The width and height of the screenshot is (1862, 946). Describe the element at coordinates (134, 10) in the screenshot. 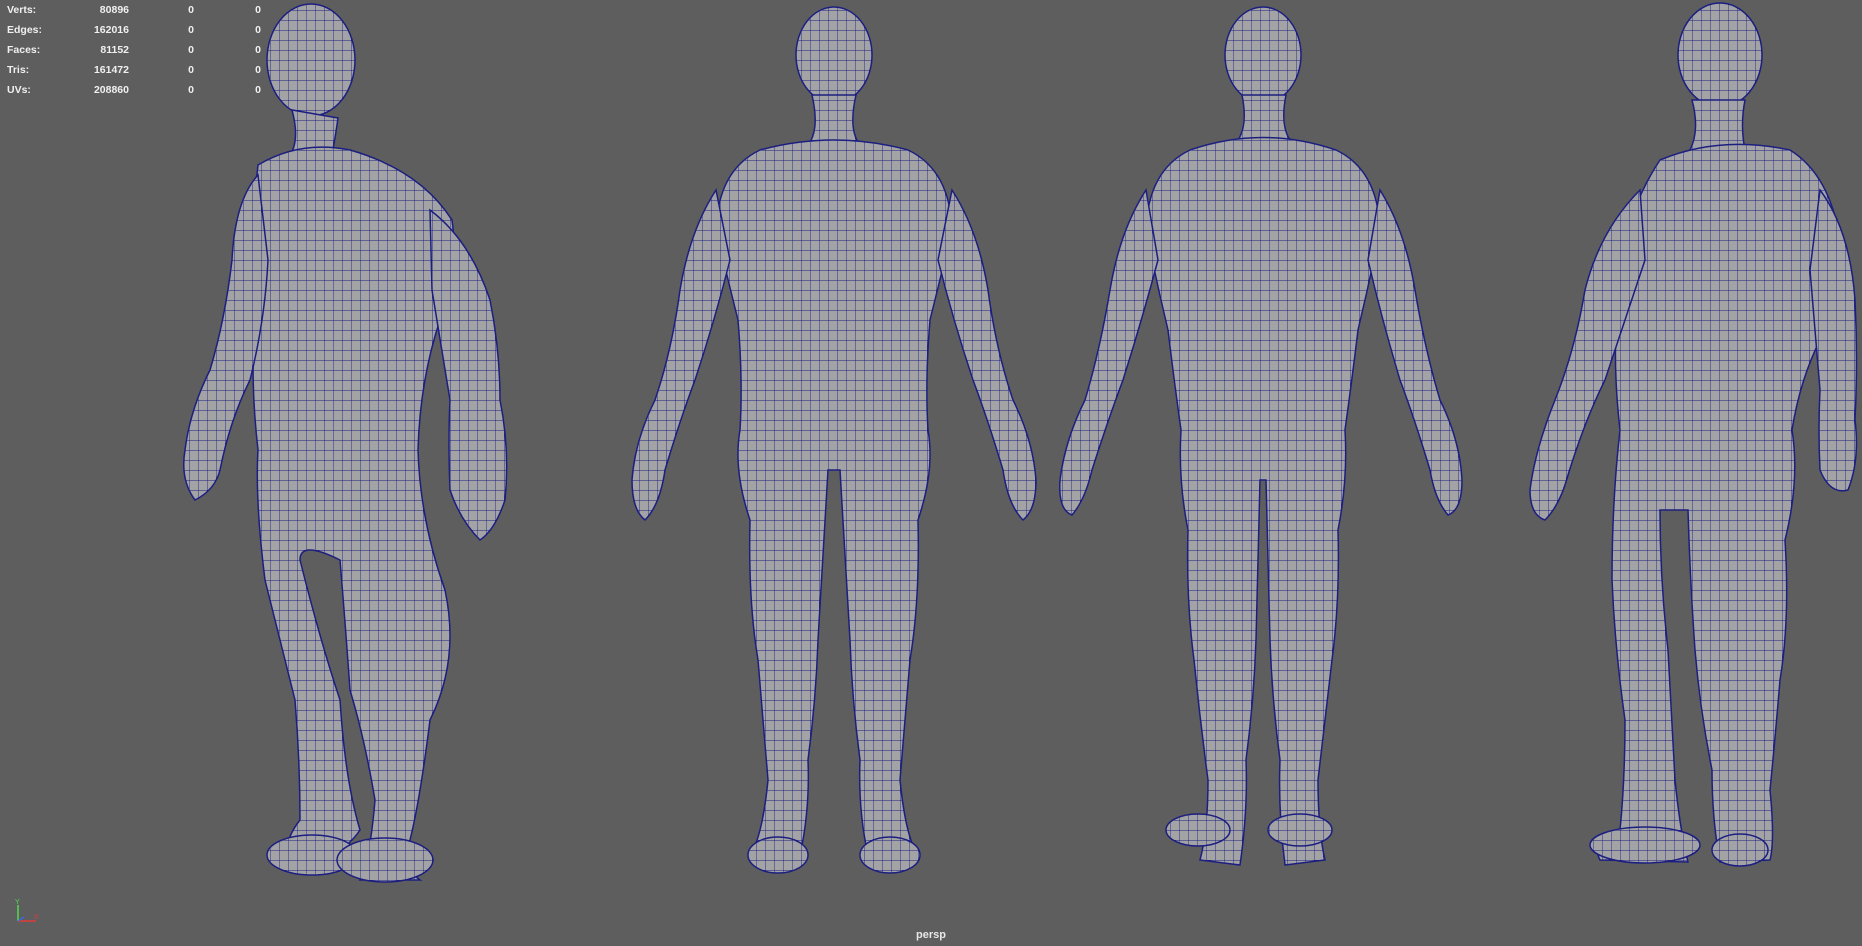

I see `hud-row-verts: Verts: 80896 0 0` at that location.